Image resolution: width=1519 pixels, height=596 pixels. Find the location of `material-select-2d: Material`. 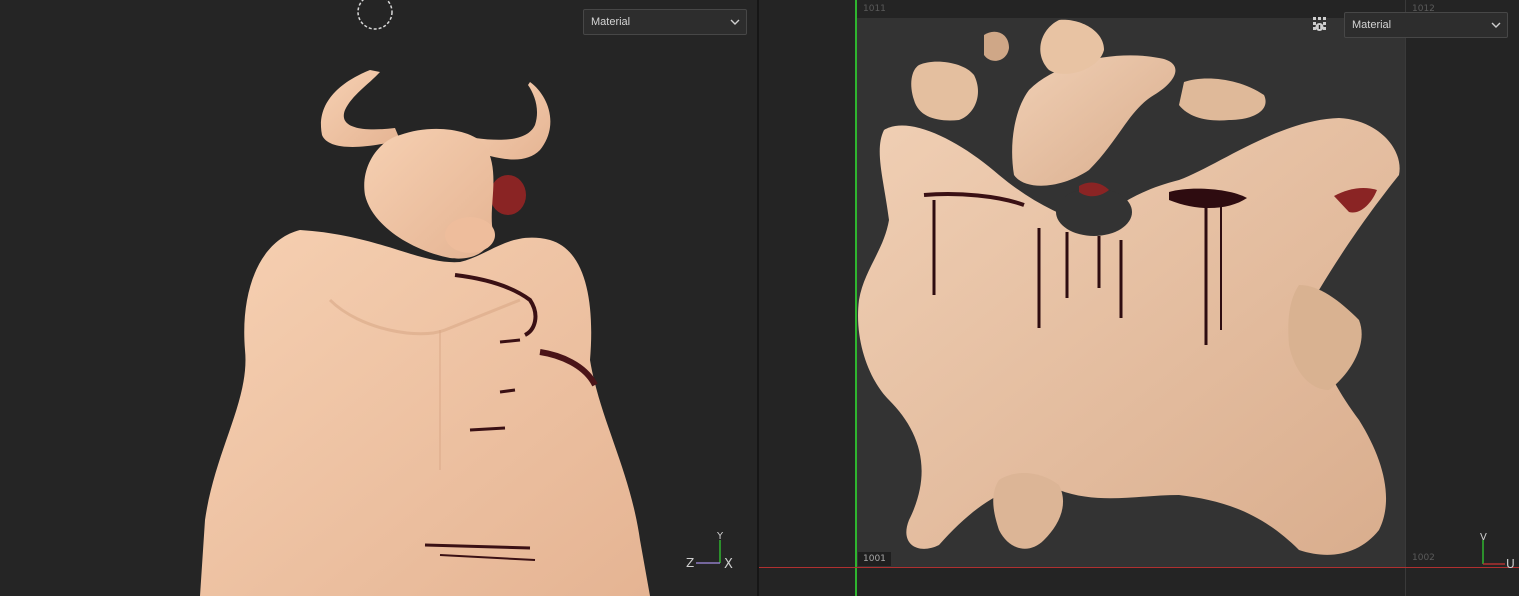

material-select-2d: Material is located at coordinates (1426, 25).